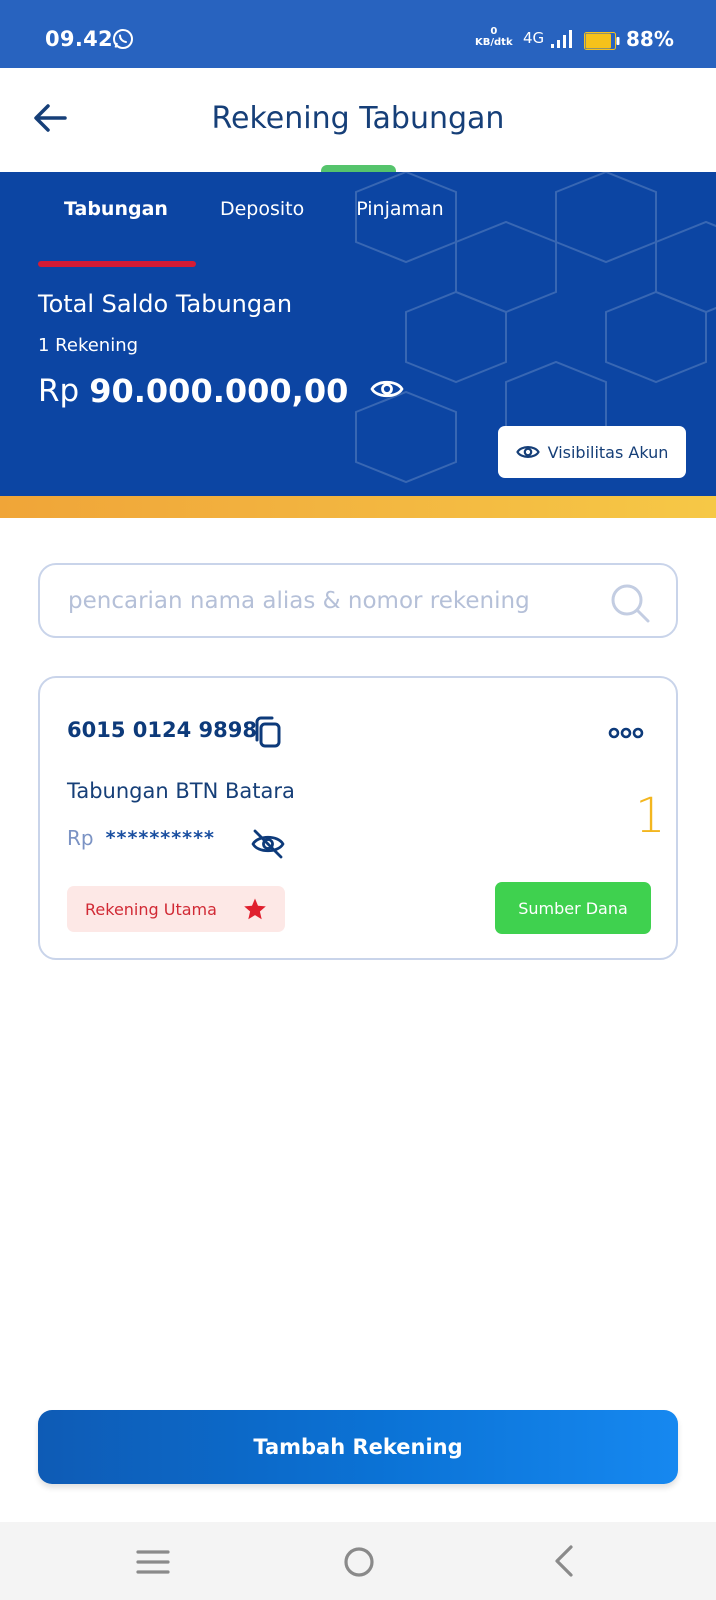 The image size is (716, 1600). What do you see at coordinates (626, 733) in the screenshot?
I see `more-options-icon` at bounding box center [626, 733].